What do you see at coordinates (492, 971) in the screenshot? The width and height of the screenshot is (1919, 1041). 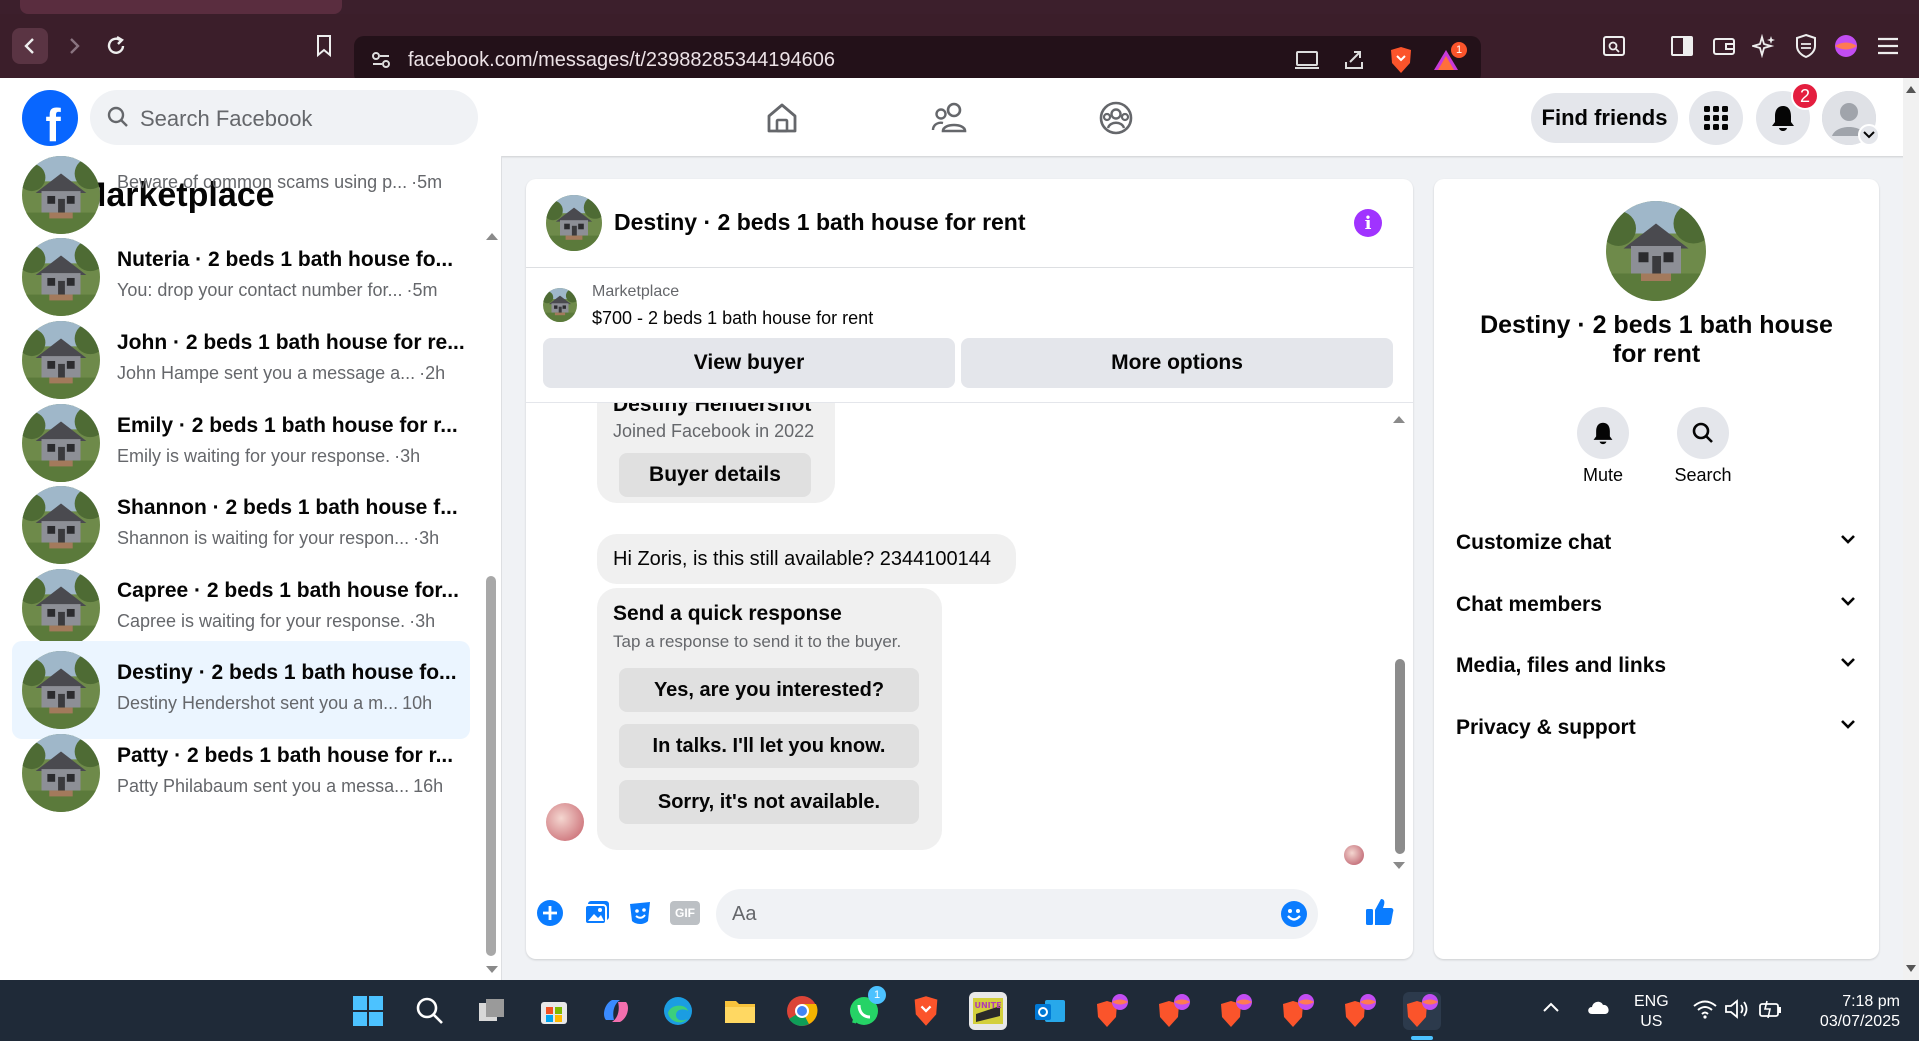 I see `scroll-down-arrow` at bounding box center [492, 971].